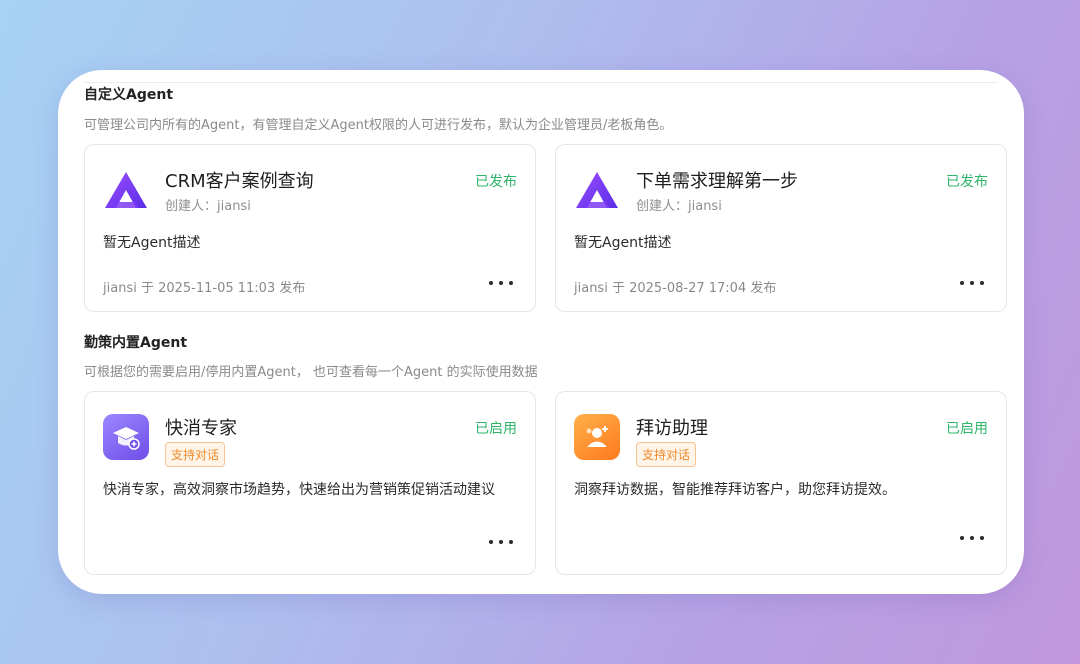 The width and height of the screenshot is (1080, 664). Describe the element at coordinates (675, 288) in the screenshot. I see `agent-card-publish-meta: jiansi 于 2025-08-27 17:04 发布` at that location.